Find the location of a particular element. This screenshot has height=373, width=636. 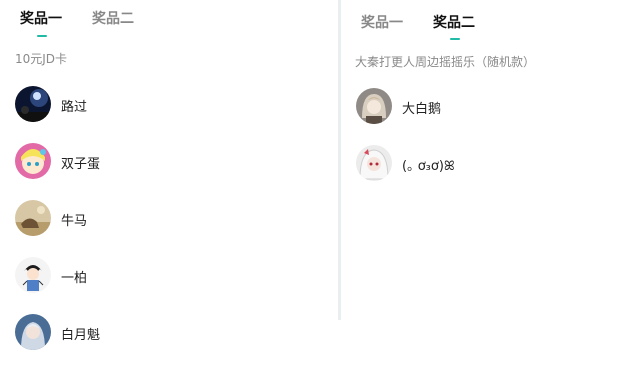

cartoon-boy-avatar-icon is located at coordinates (33, 275).